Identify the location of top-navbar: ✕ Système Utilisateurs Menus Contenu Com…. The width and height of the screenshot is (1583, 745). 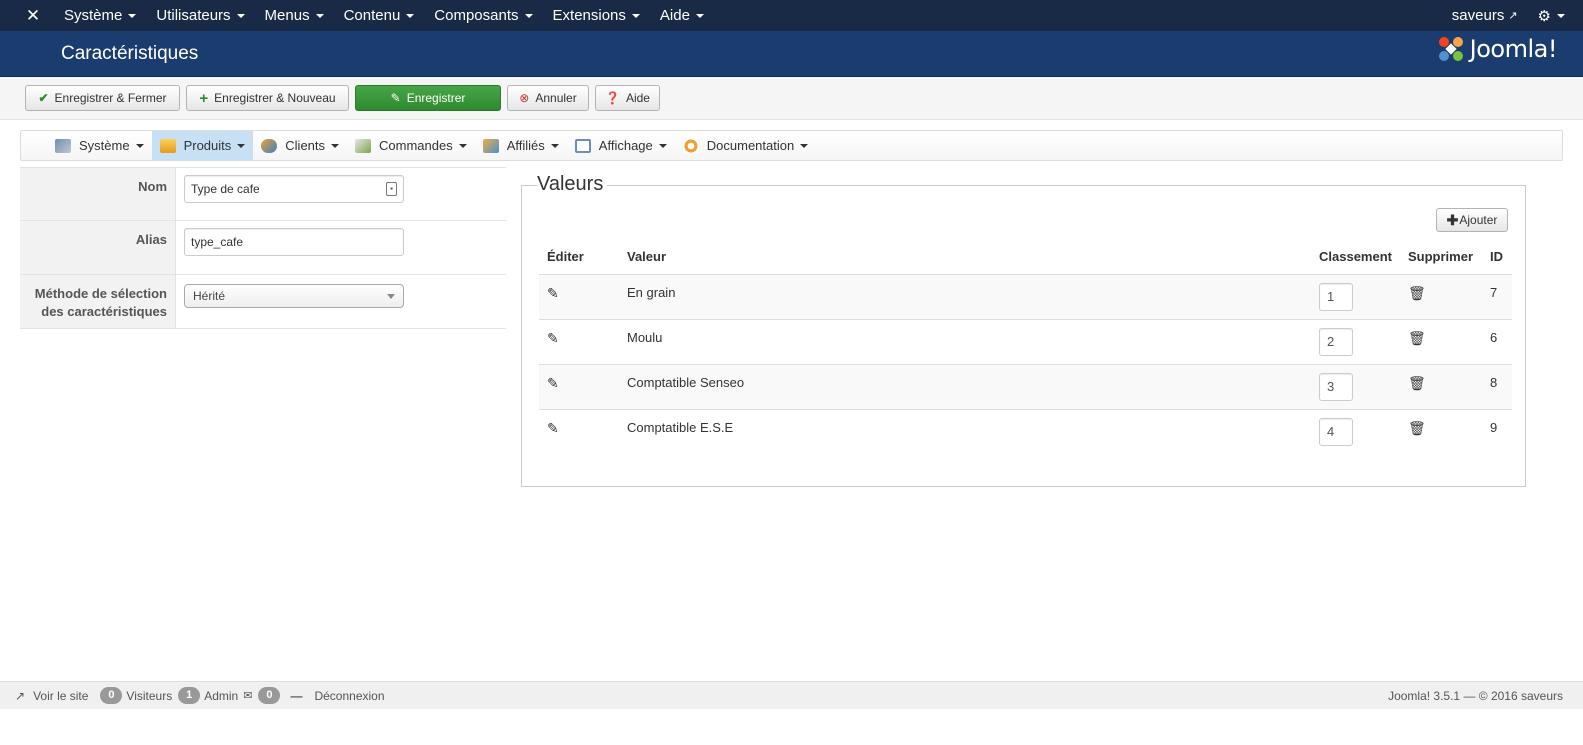
(791, 15).